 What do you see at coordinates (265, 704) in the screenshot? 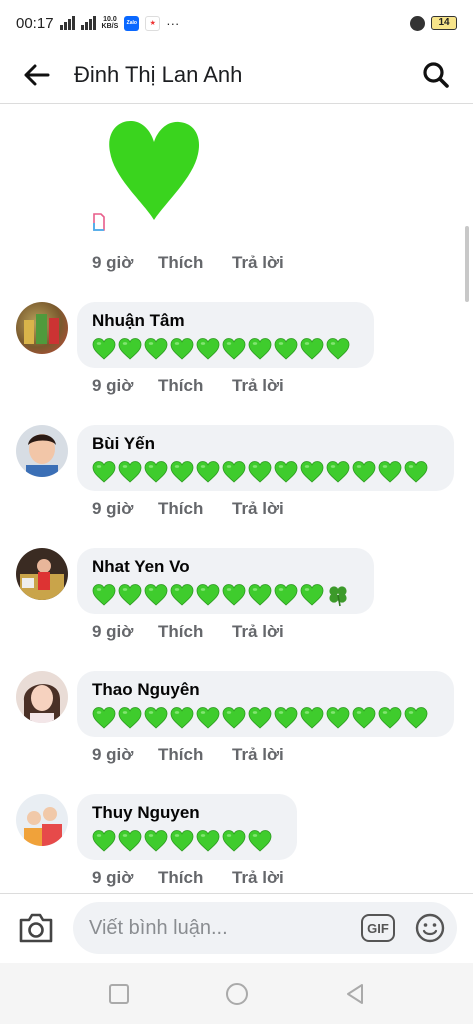
I see `comment-bubble: Thao Nguyên` at bounding box center [265, 704].